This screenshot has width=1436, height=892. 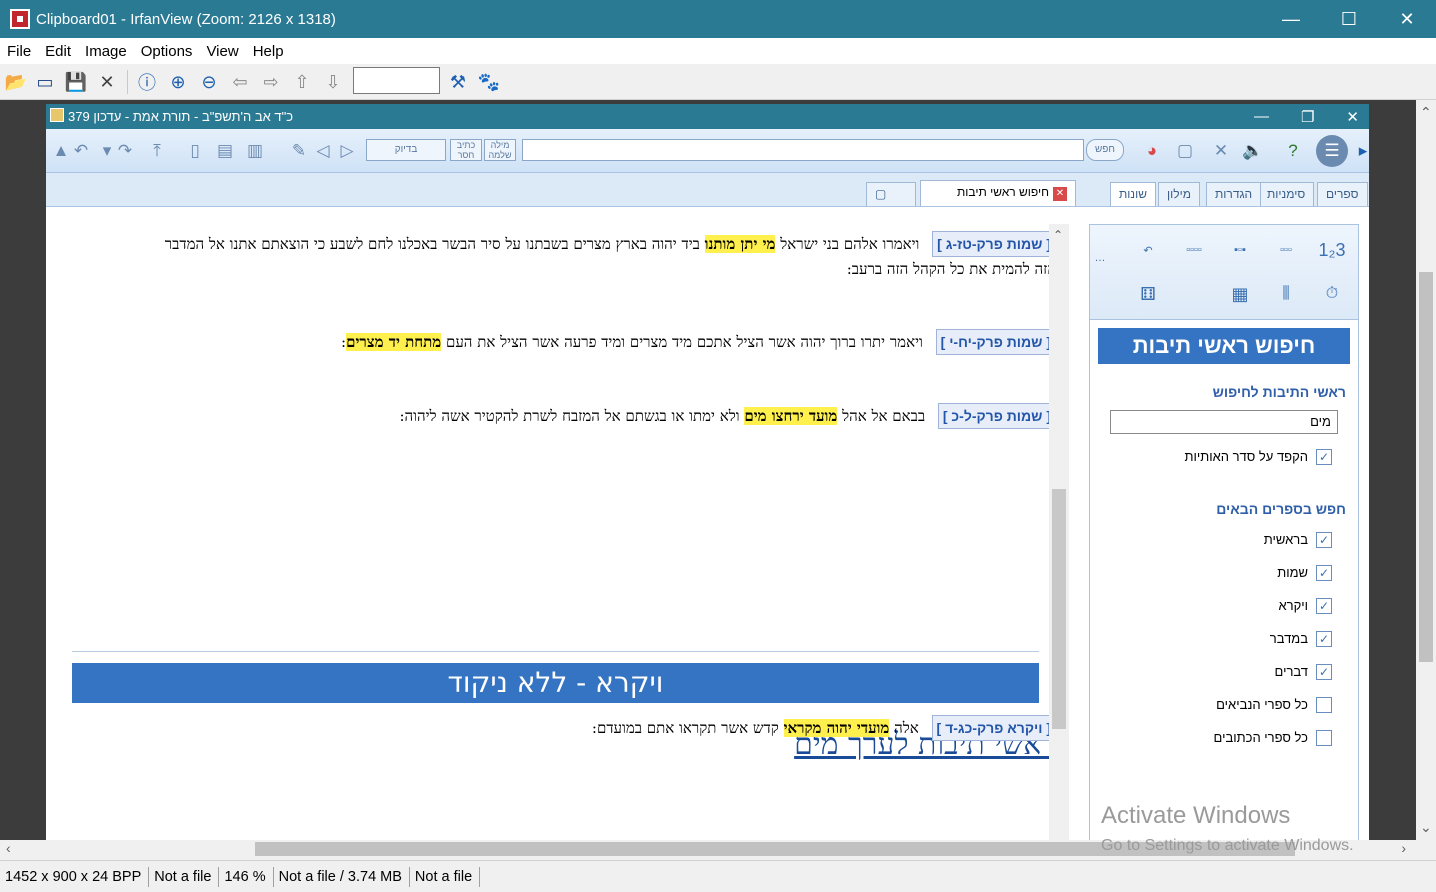 I want to click on exact-button: בדיוק, so click(x=406, y=150).